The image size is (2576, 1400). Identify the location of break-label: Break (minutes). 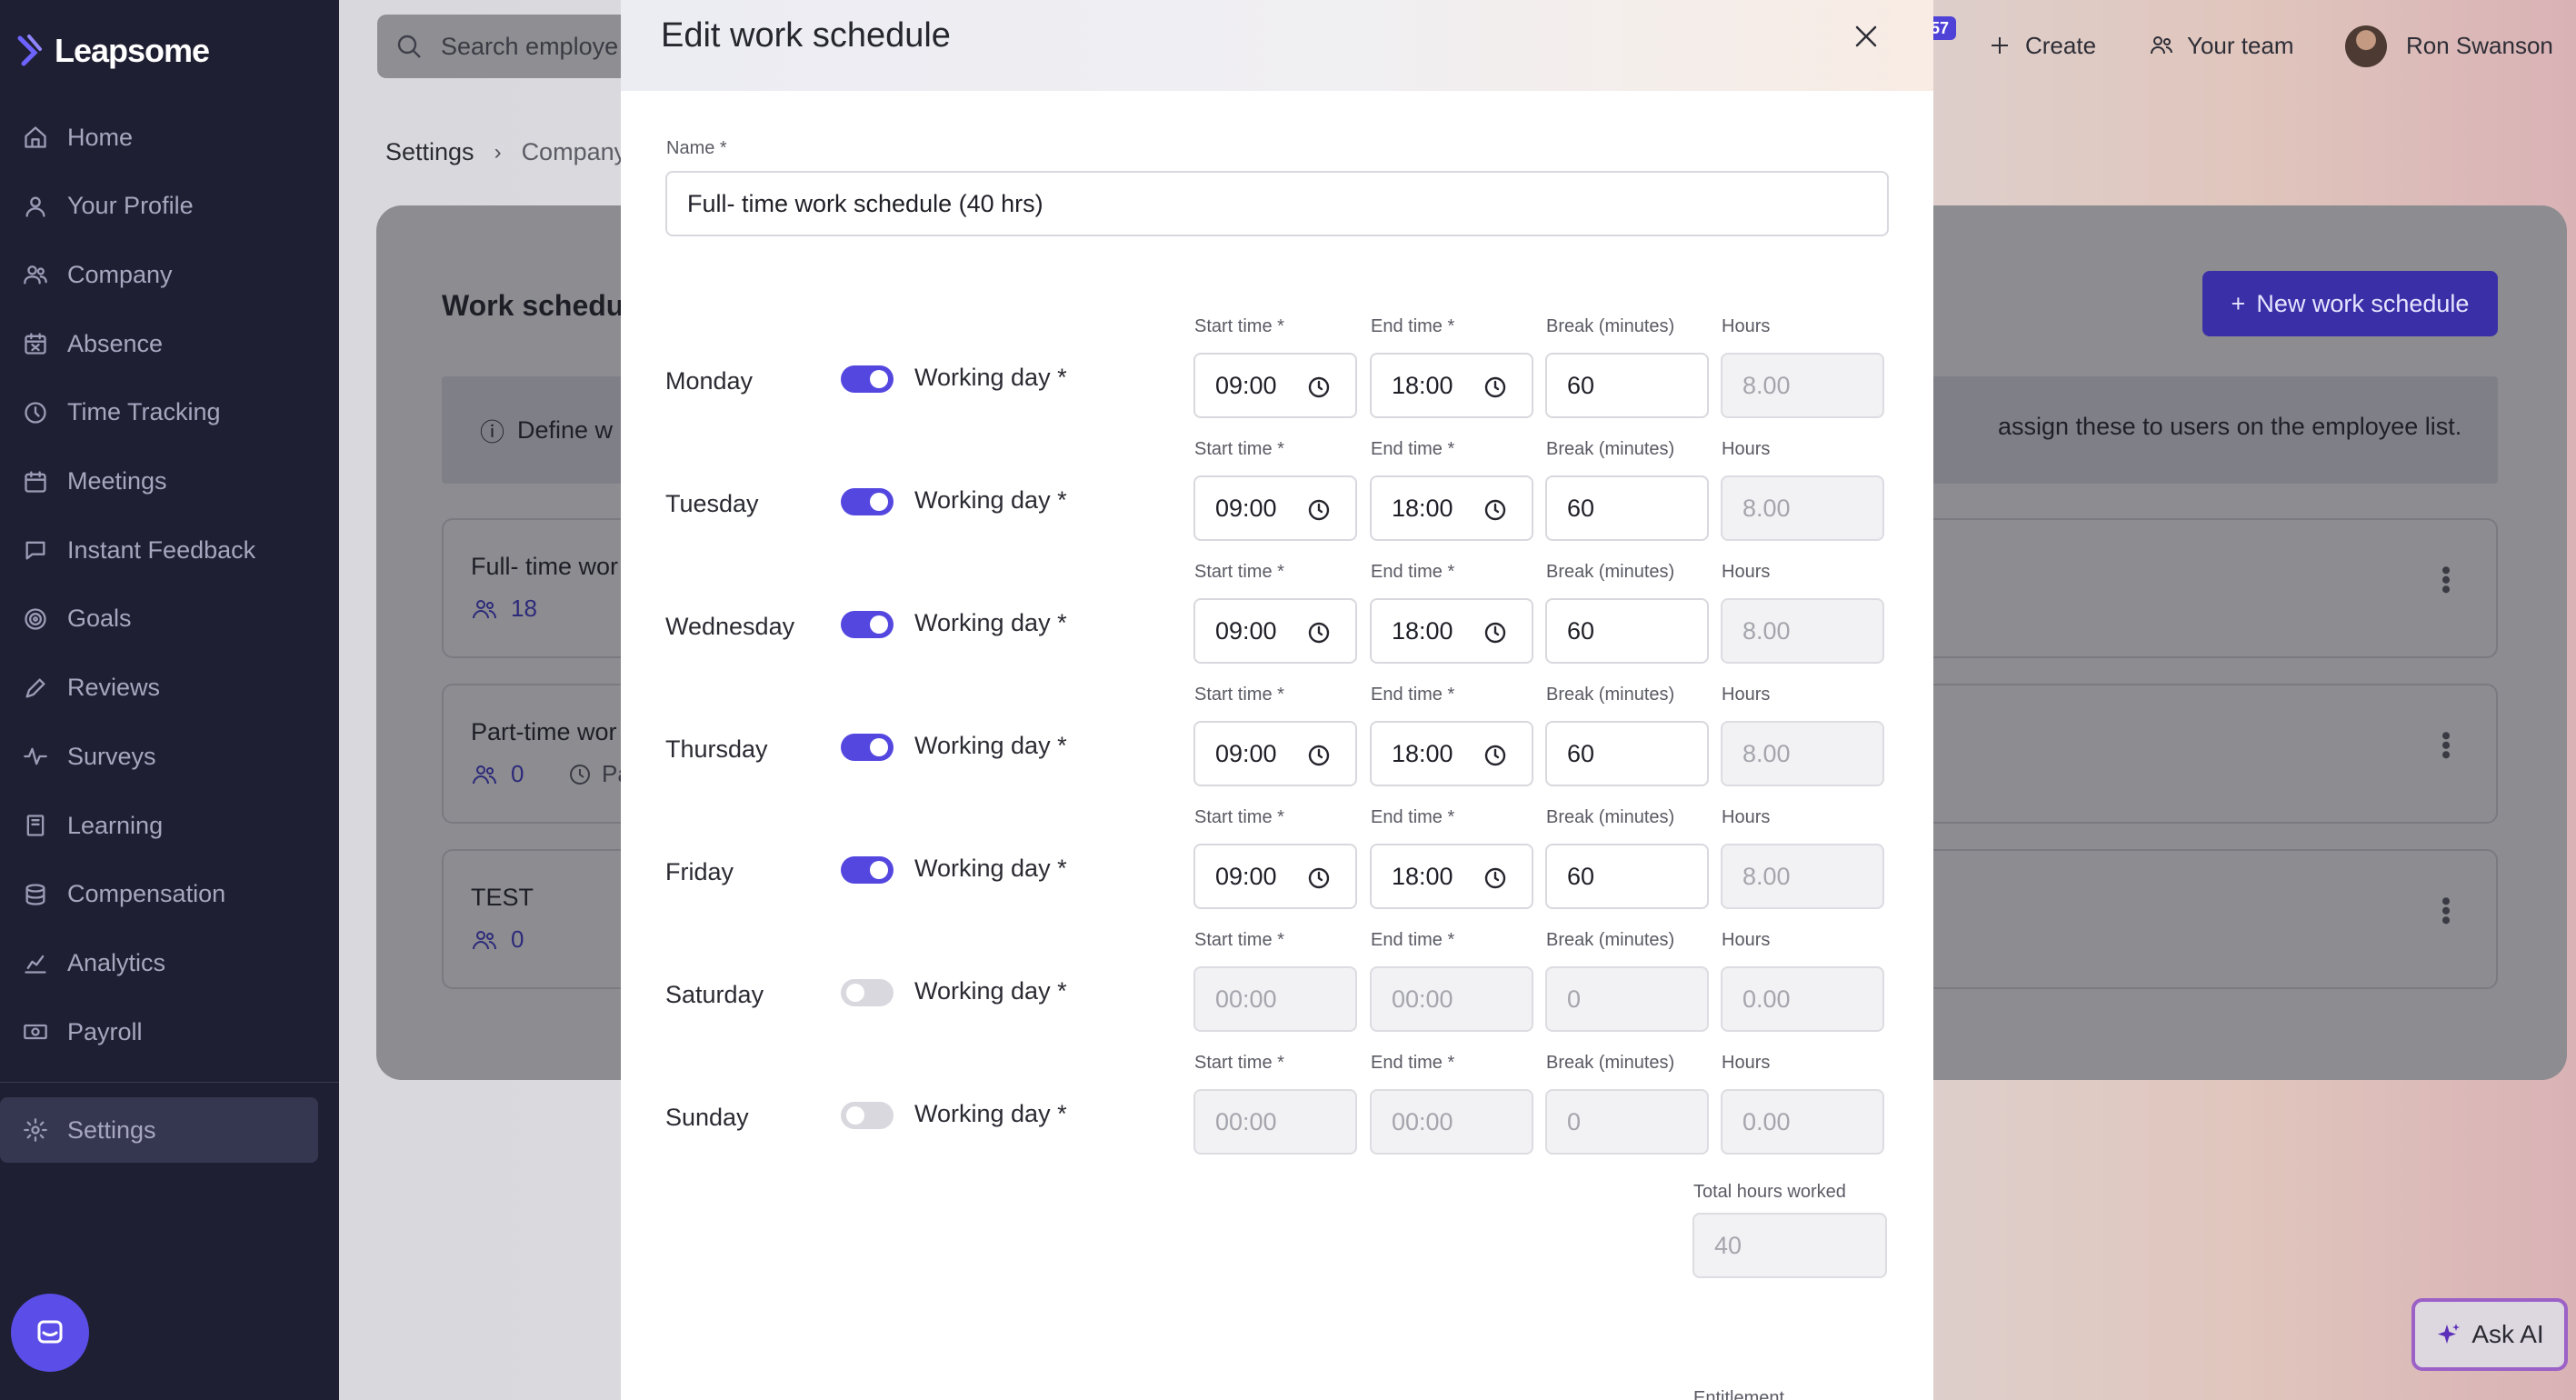
(1610, 695).